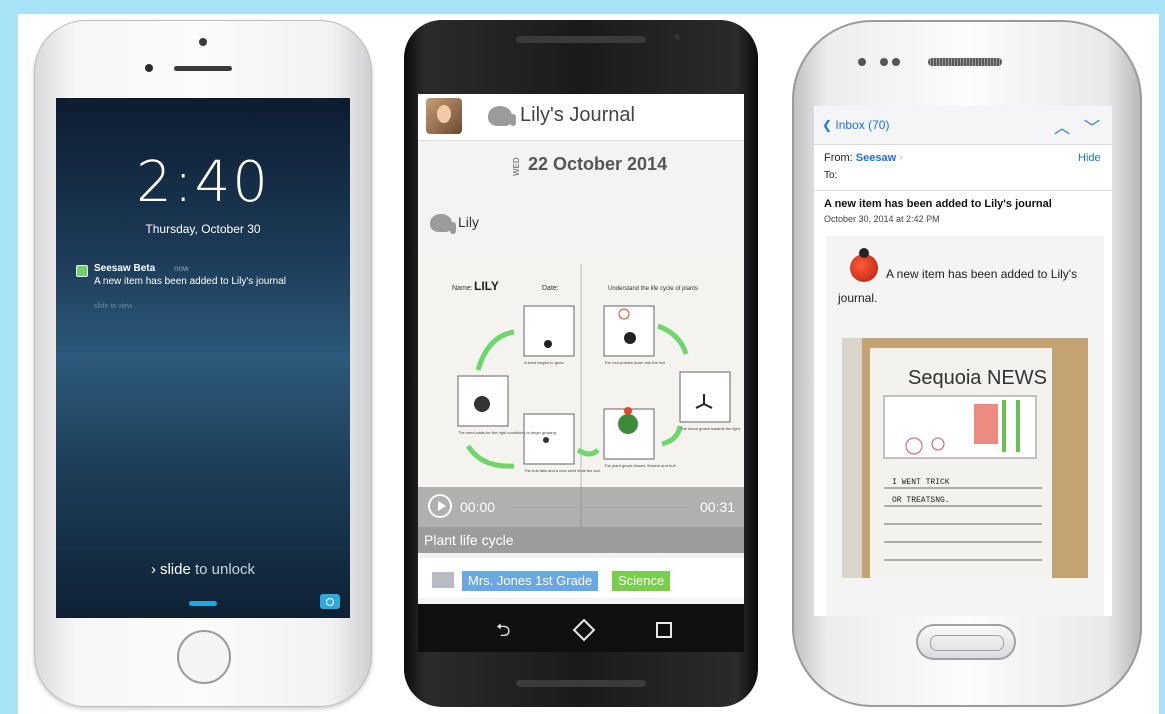 Image resolution: width=1165 pixels, height=714 pixels. I want to click on worksheet-objective: Understand the life cycle of plants, so click(653, 289).